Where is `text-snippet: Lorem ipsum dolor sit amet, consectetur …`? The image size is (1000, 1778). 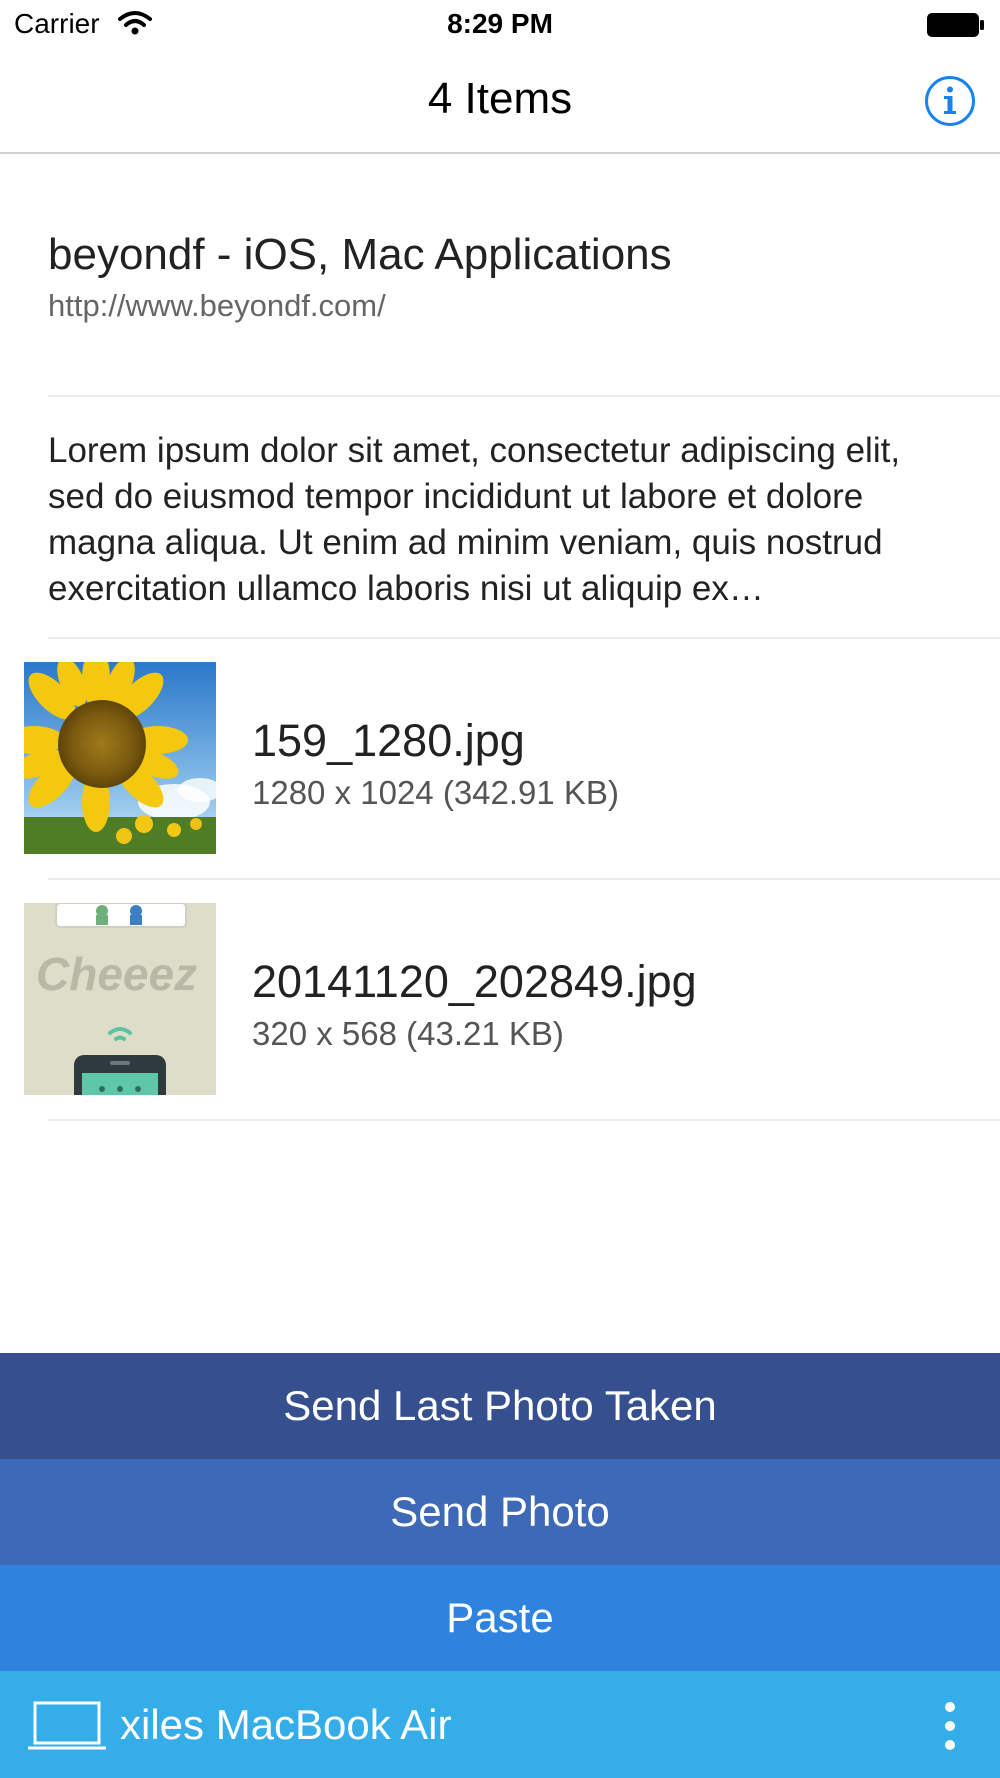
text-snippet: Lorem ipsum dolor sit amet, consectetur … is located at coordinates (474, 519).